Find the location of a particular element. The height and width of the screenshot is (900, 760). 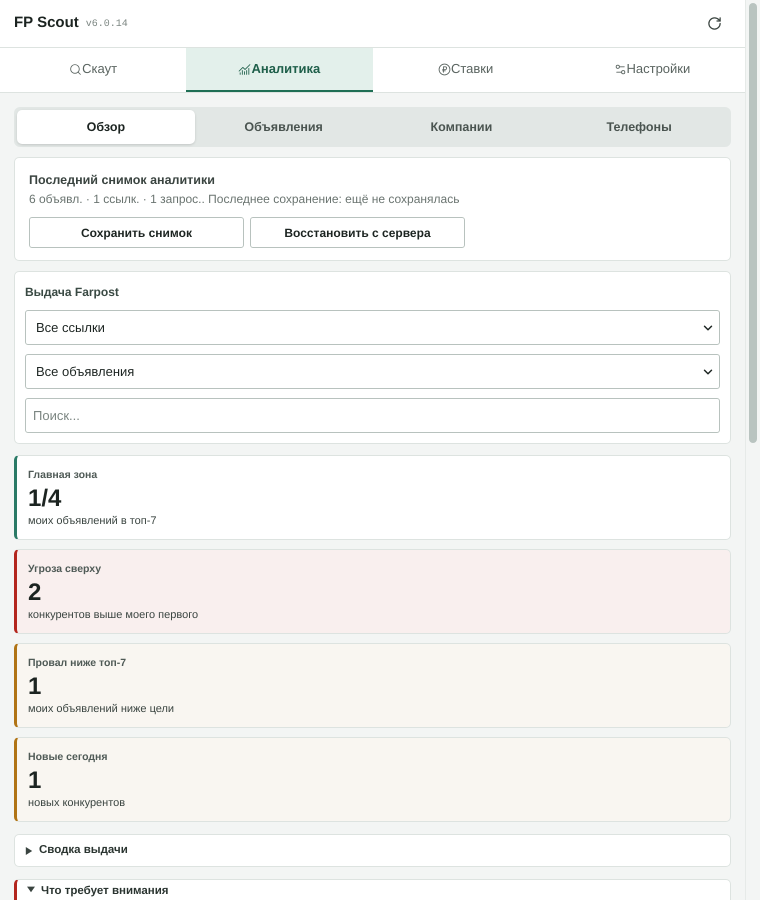

filter-dropdown: Все ссылки is located at coordinates (372, 327).